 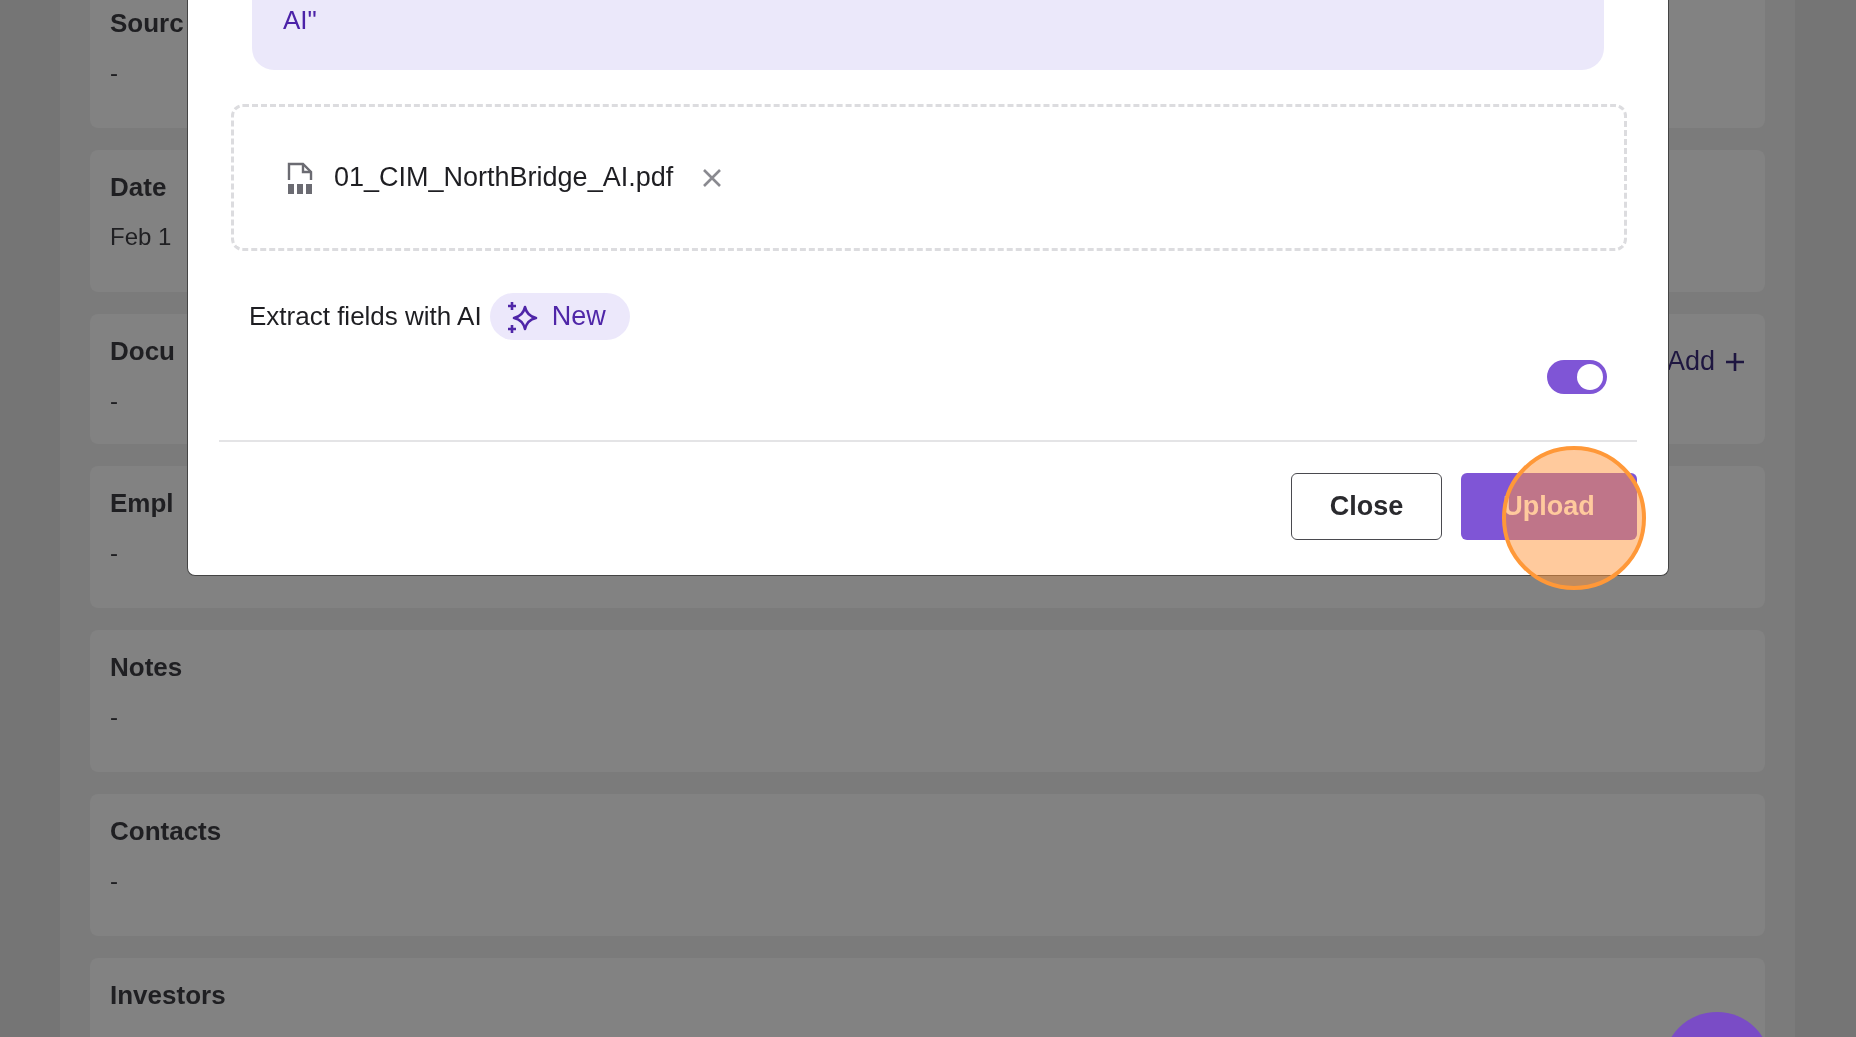 I want to click on close-icon, so click(x=712, y=177).